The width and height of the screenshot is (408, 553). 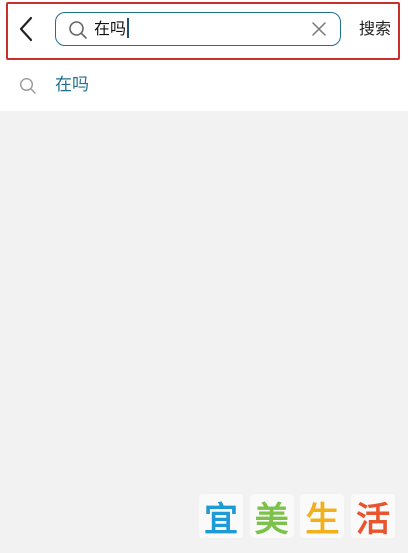 I want to click on chevron-left-icon, so click(x=26, y=29).